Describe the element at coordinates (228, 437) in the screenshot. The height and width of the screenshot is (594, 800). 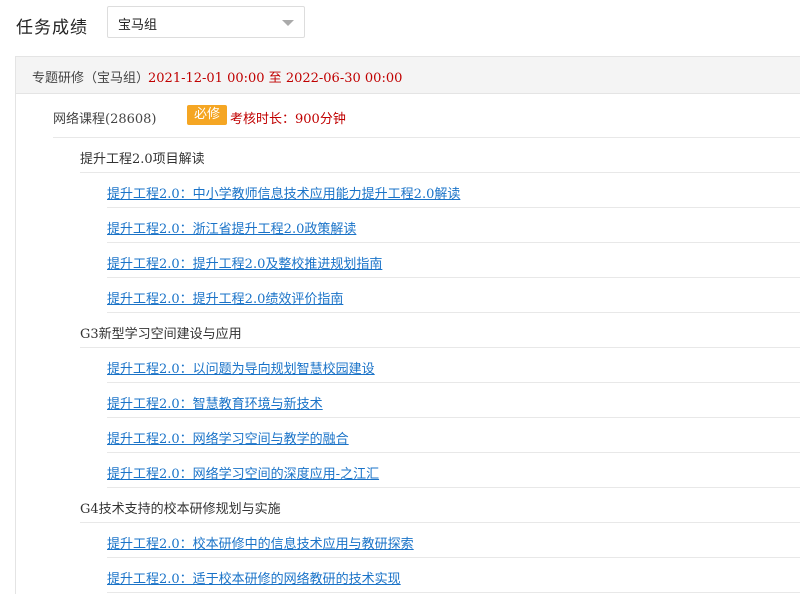
I see `lesson-link: 提升工程2.0：网络学习空间与教学的融合` at that location.